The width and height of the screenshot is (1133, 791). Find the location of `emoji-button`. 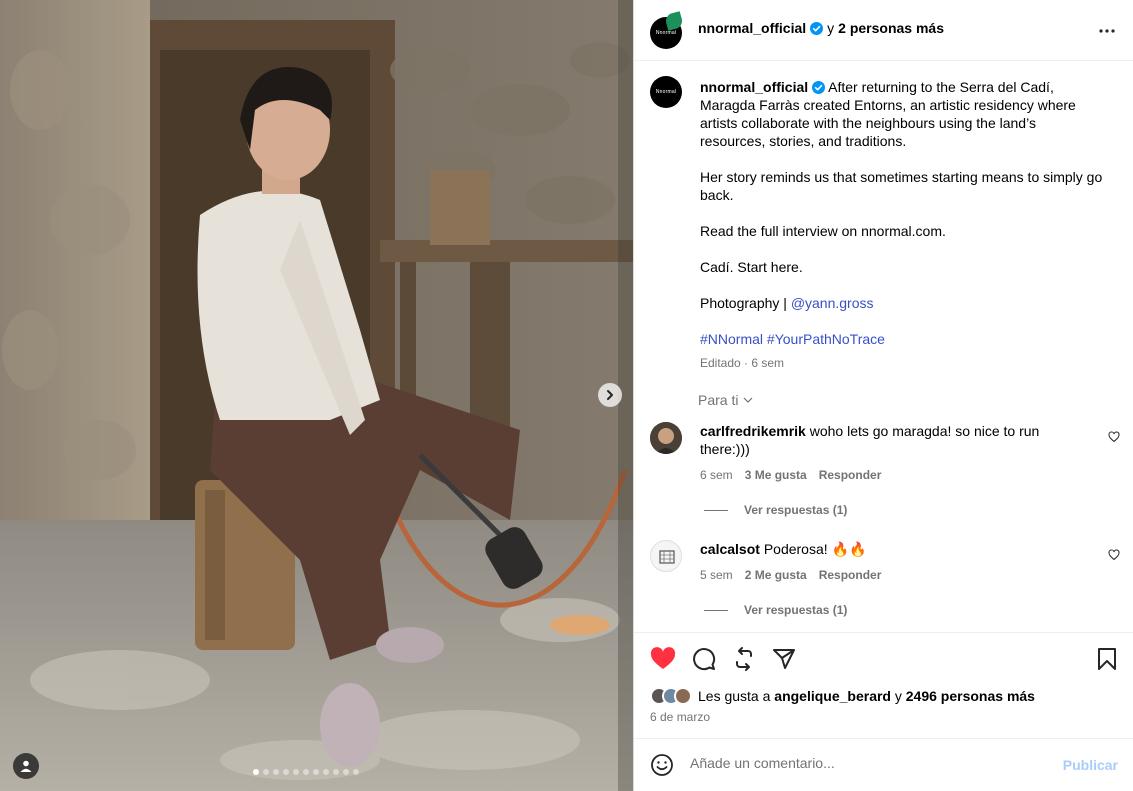

emoji-button is located at coordinates (662, 766).